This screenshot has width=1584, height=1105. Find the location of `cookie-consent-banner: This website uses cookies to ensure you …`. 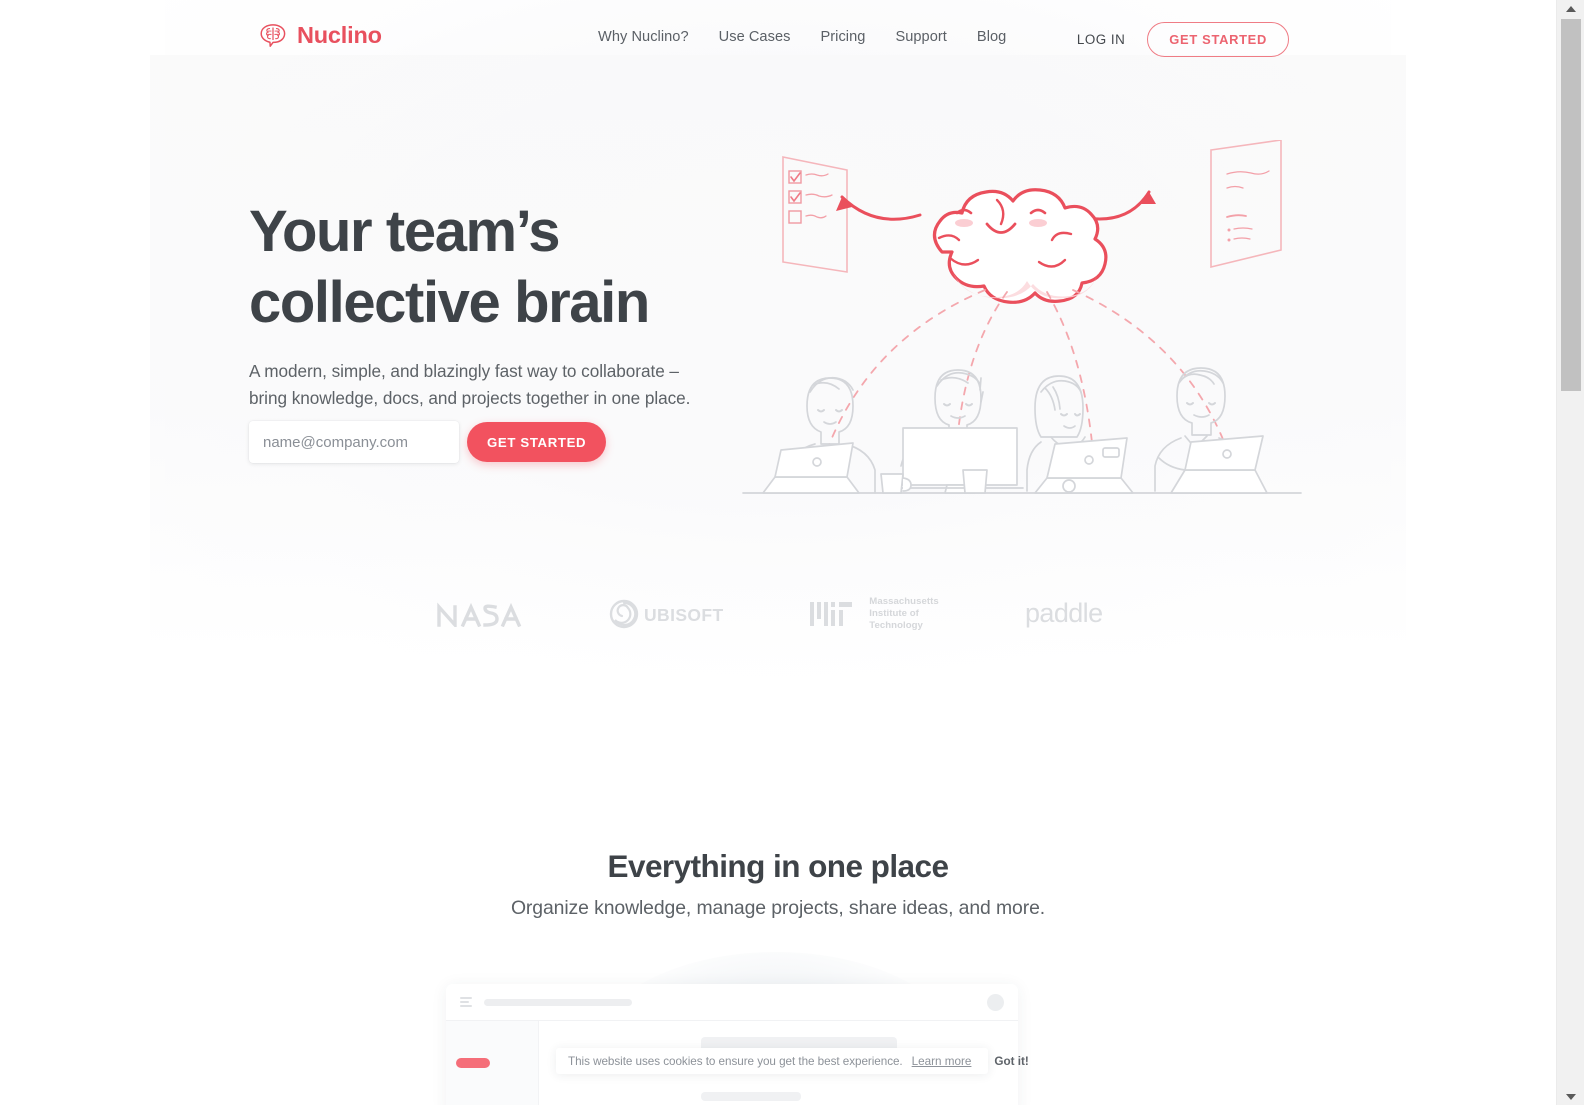

cookie-consent-banner: This website uses cookies to ensure you … is located at coordinates (792, 1061).